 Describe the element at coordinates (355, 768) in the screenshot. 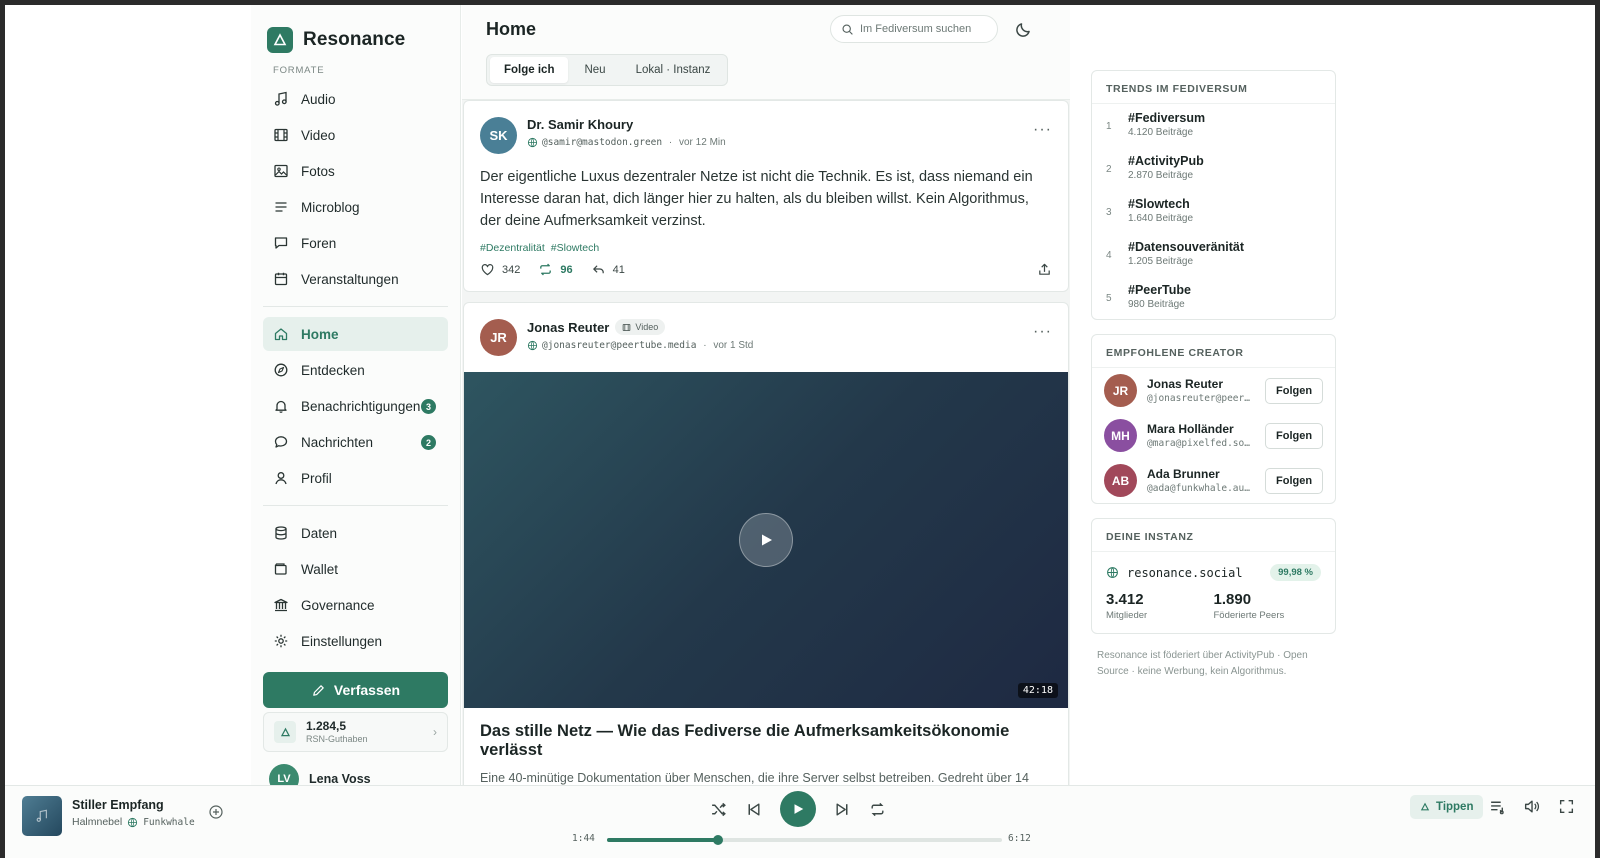

I see `current-user: LV Lena Voss` at that location.